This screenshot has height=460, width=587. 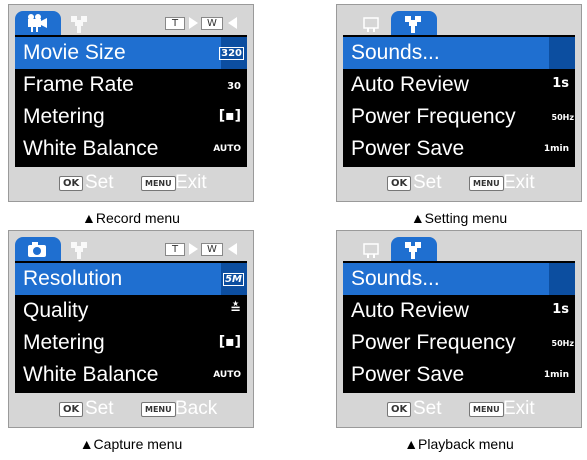 I want to click on video-camera-icon, so click(x=37, y=23).